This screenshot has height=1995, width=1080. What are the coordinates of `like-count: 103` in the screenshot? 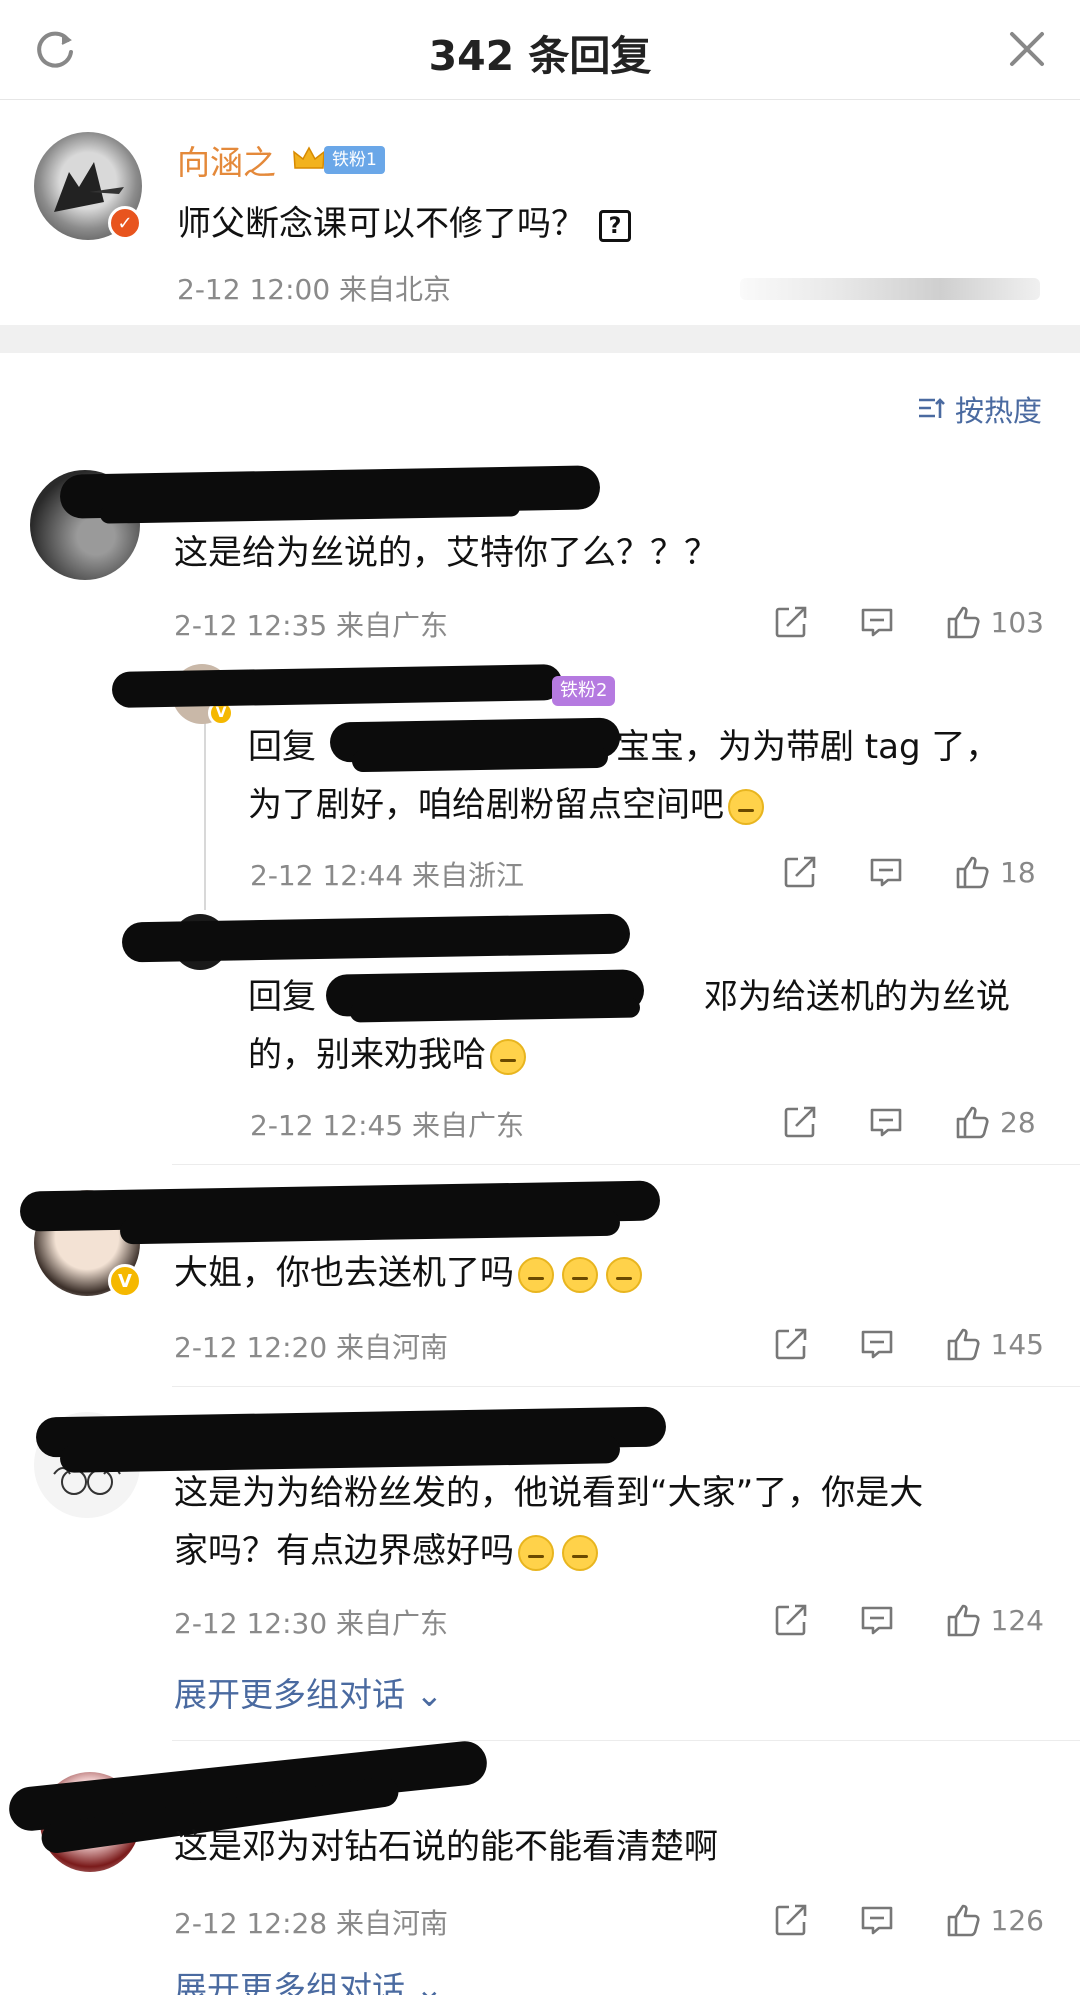 It's located at (1017, 622).